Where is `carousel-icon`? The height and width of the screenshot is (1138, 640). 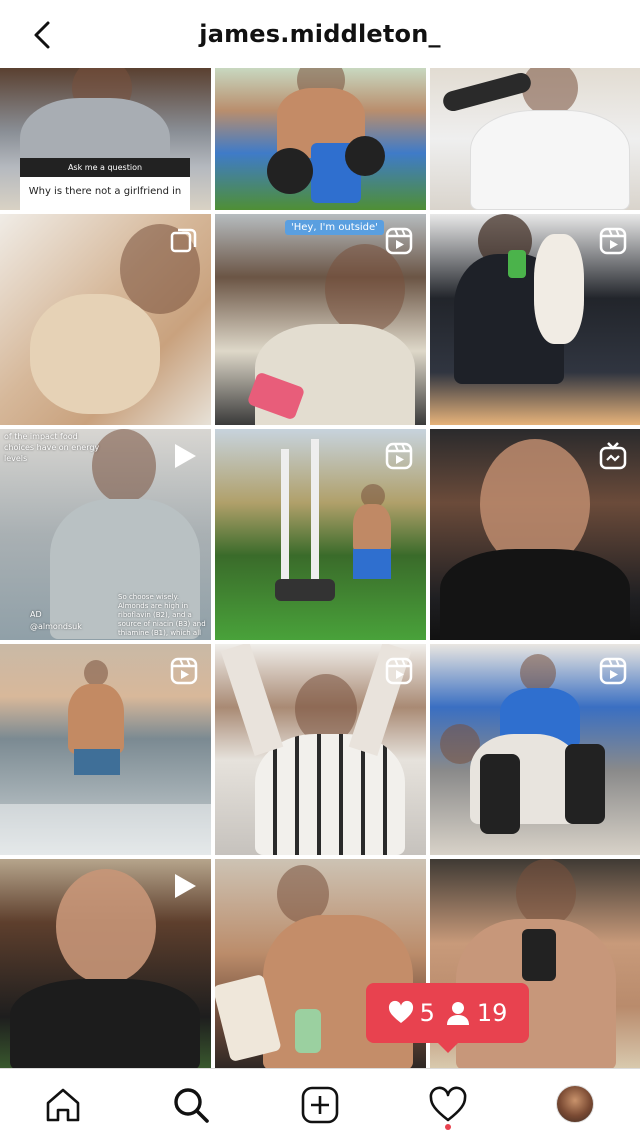
carousel-icon is located at coordinates (183, 240).